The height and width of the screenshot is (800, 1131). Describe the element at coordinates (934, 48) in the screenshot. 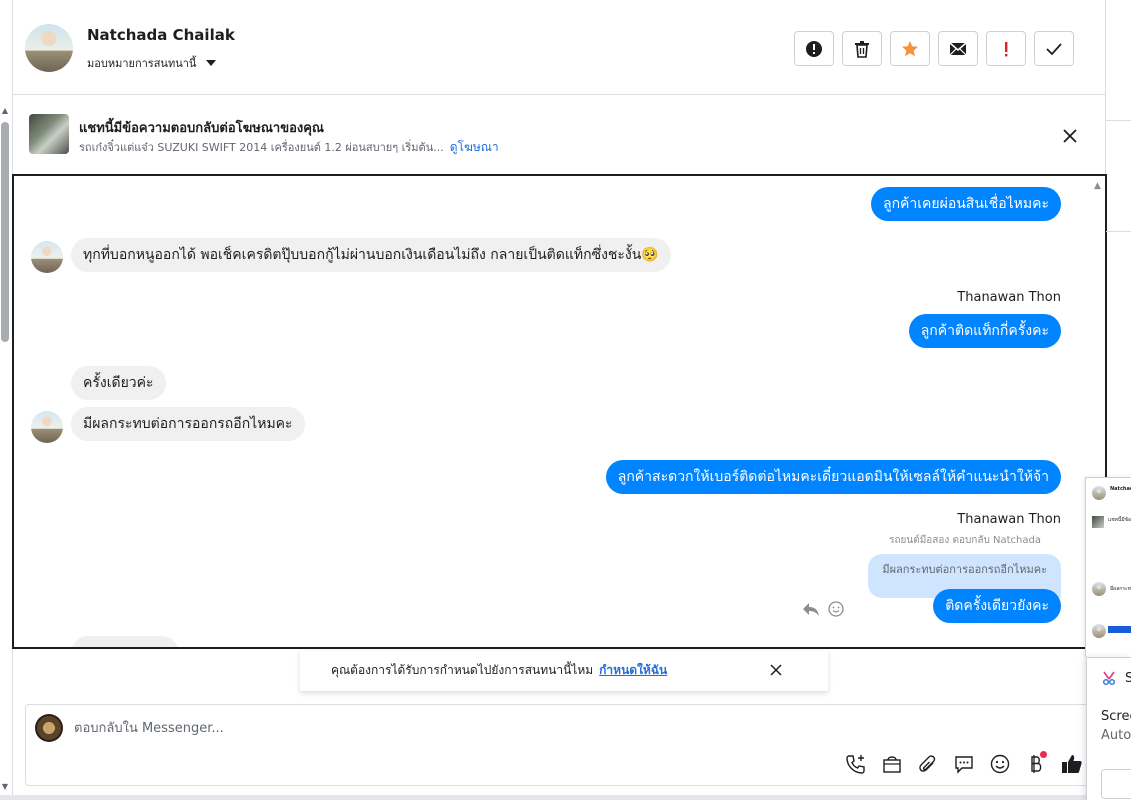

I see `header-actions` at that location.